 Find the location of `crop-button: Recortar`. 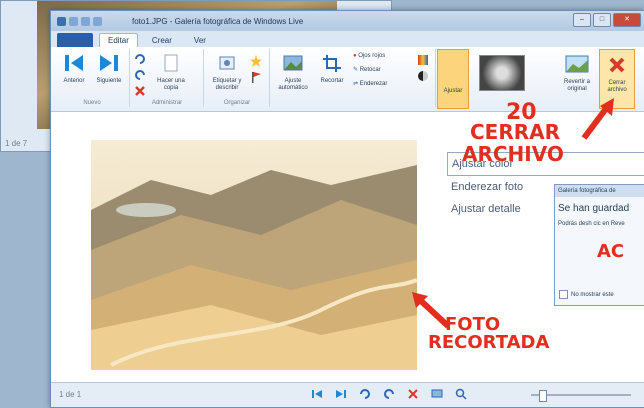

crop-button: Recortar is located at coordinates (332, 69).